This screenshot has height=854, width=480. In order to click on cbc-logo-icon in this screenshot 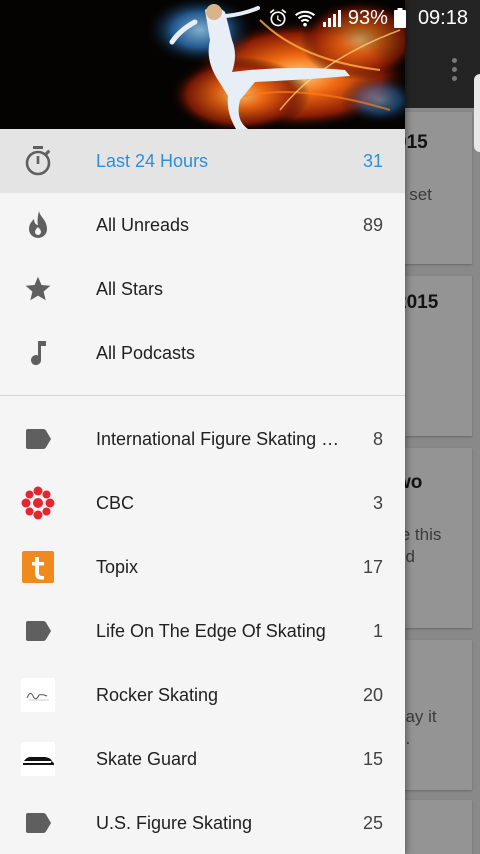, I will do `click(38, 503)`.